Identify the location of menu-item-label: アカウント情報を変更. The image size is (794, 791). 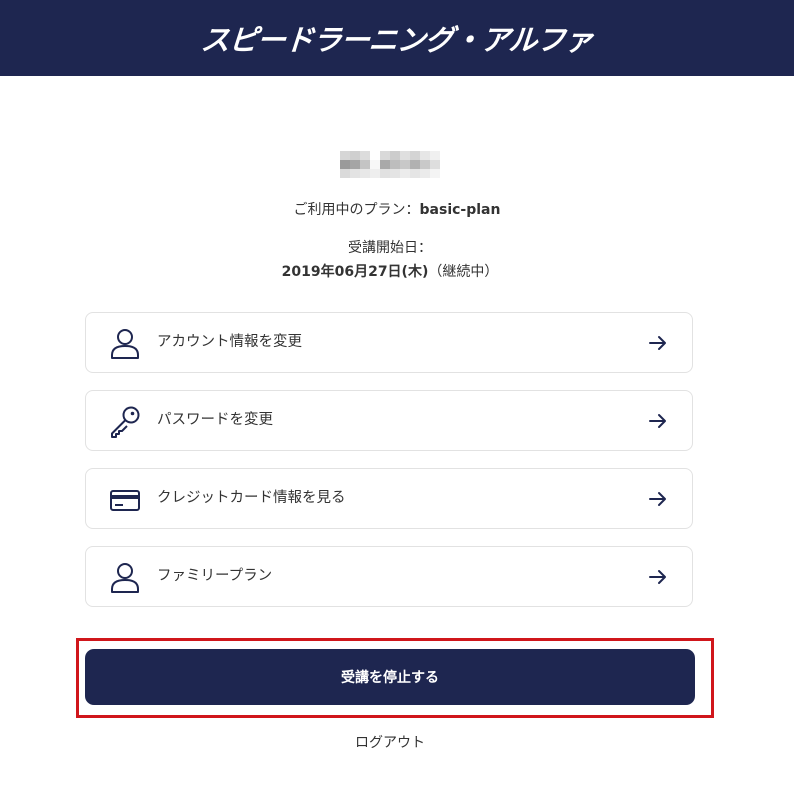
(229, 342).